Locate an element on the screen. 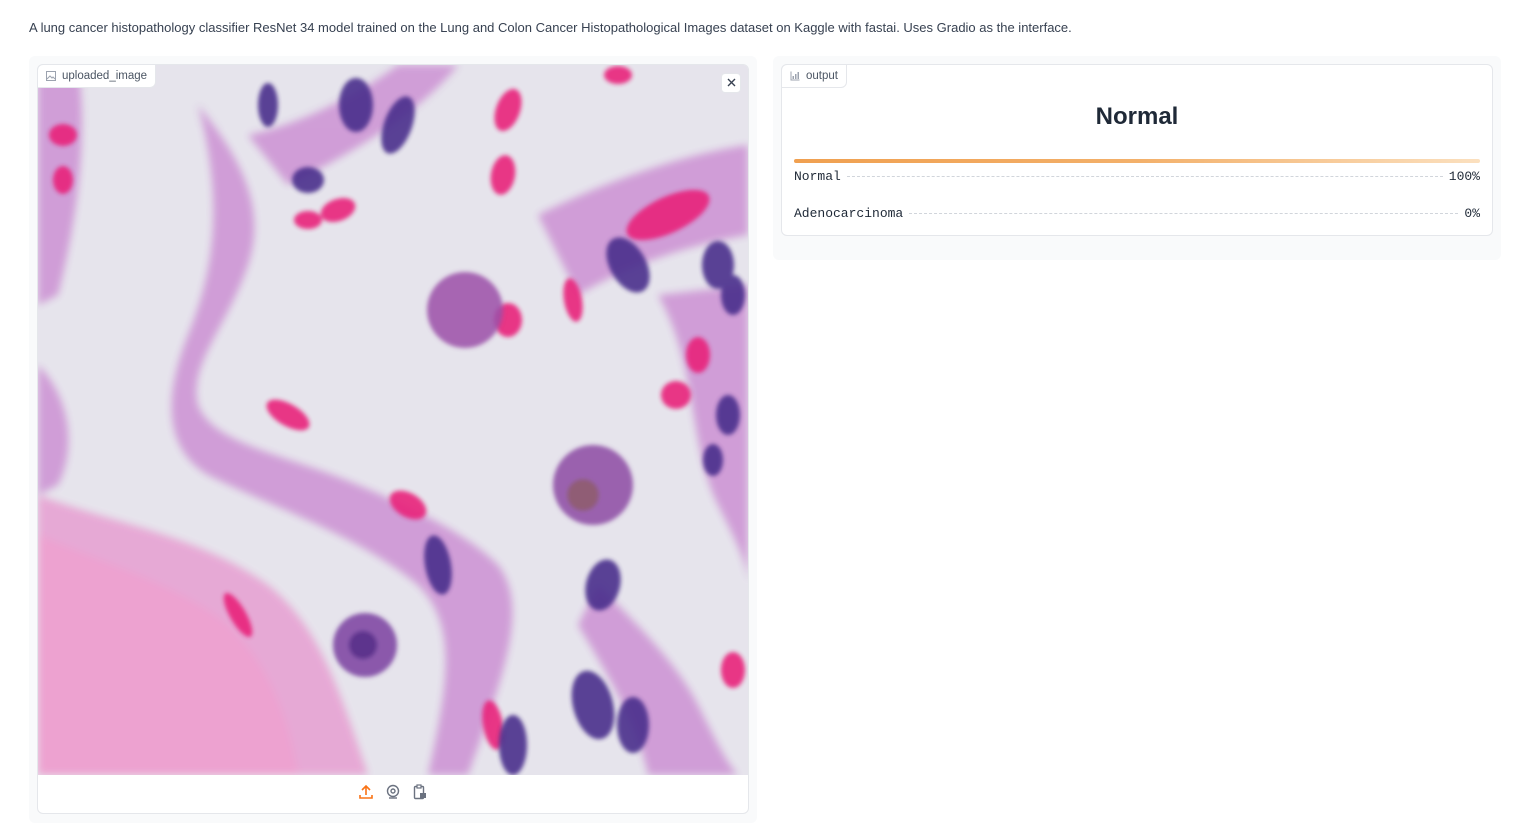 The image size is (1520, 823). confidence-row: Normal 100% is located at coordinates (1137, 176).